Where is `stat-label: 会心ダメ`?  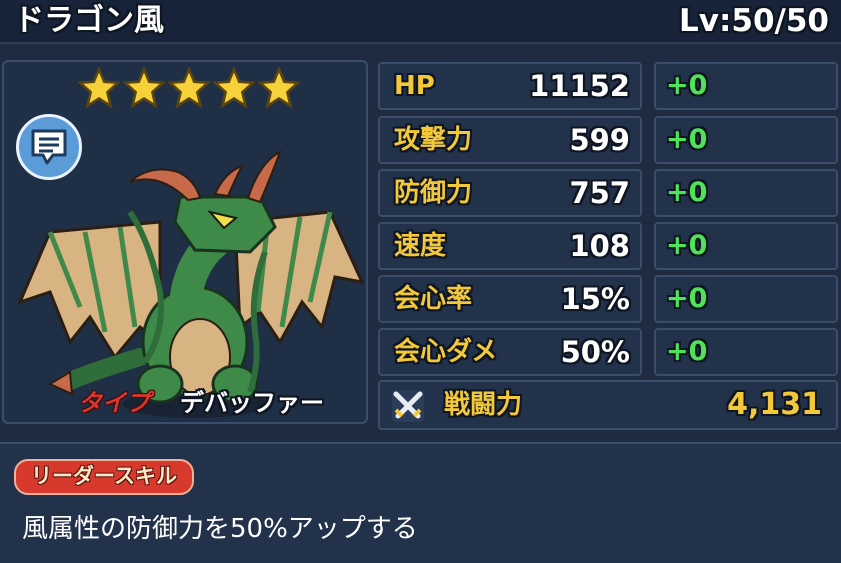
stat-label: 会心ダメ is located at coordinates (446, 352).